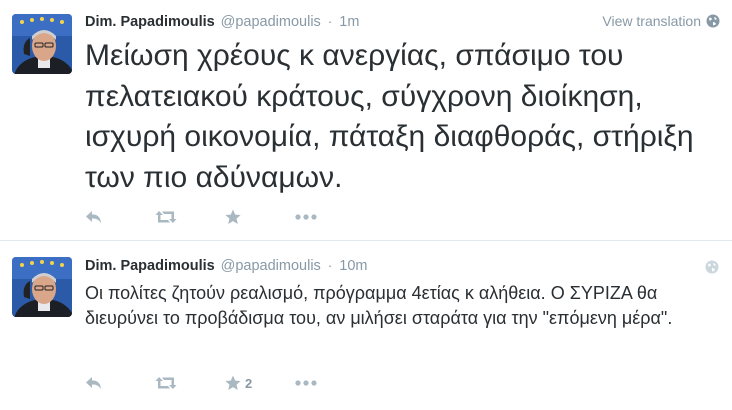 Image resolution: width=732 pixels, height=410 pixels. Describe the element at coordinates (249, 383) in the screenshot. I see `favorites-count: 2` at that location.